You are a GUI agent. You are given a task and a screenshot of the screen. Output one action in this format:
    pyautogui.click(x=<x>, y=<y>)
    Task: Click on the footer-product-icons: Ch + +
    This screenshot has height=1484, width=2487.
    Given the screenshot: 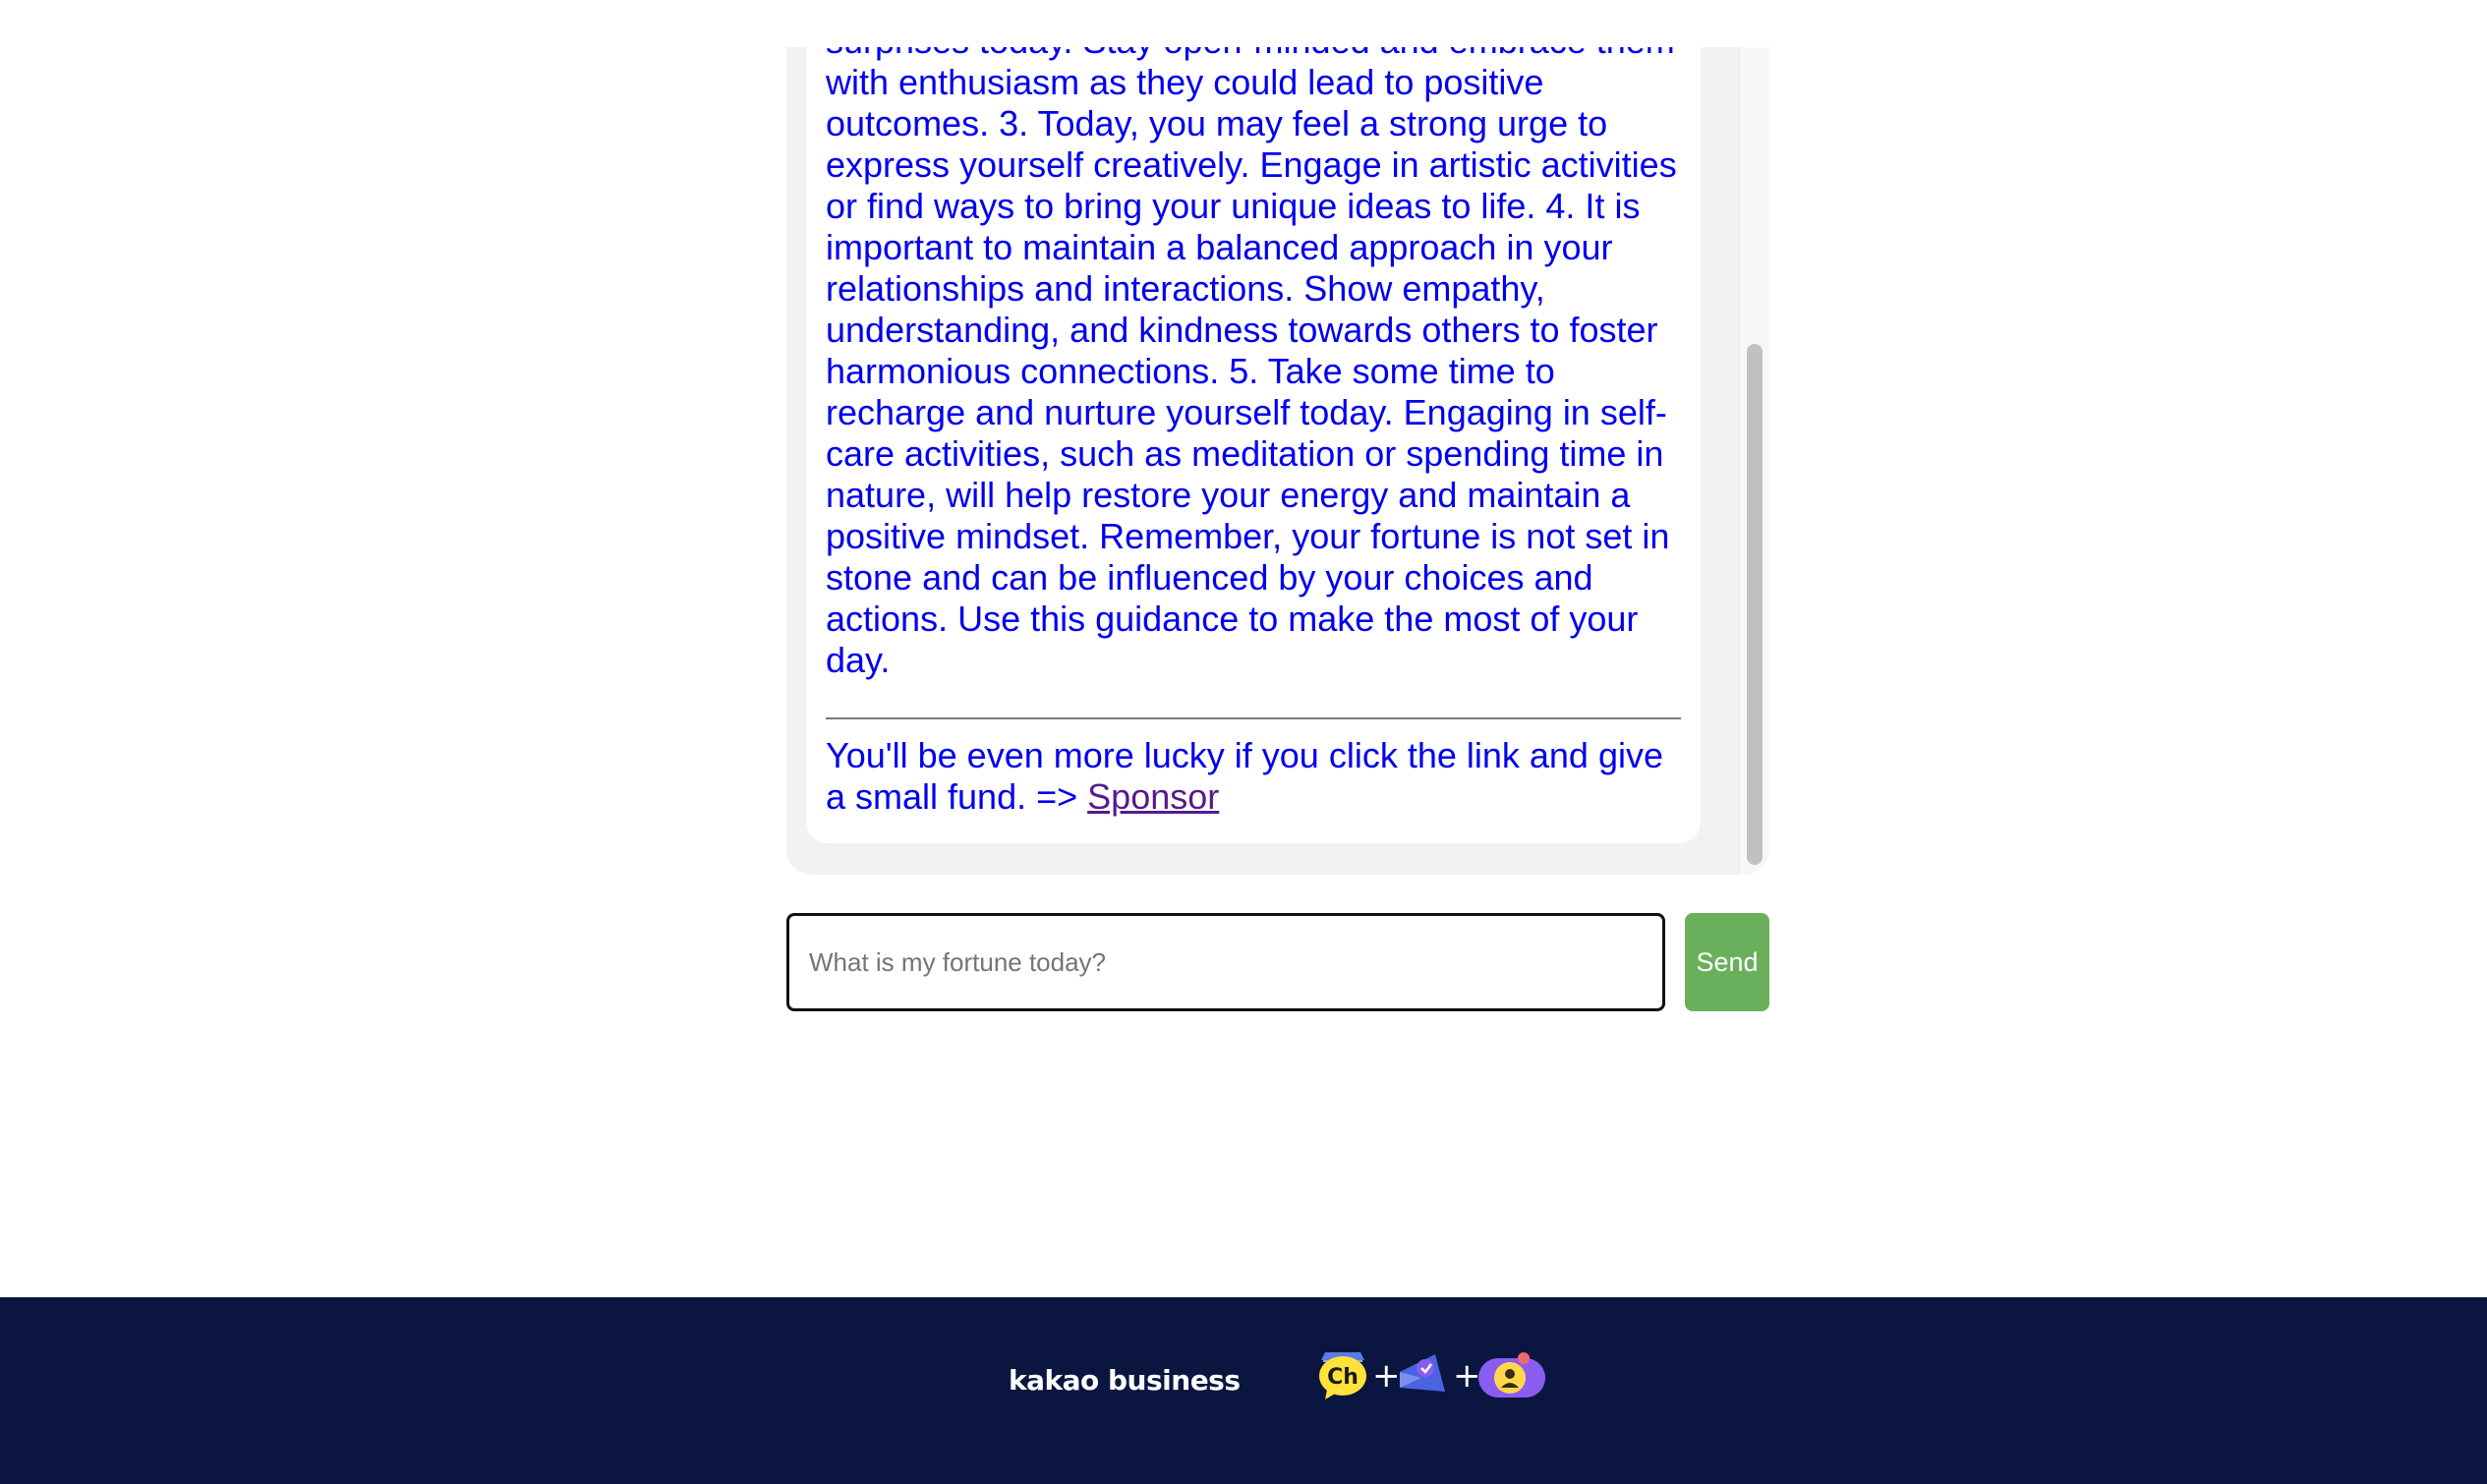 What is the action you would take?
    pyautogui.click(x=1435, y=1377)
    